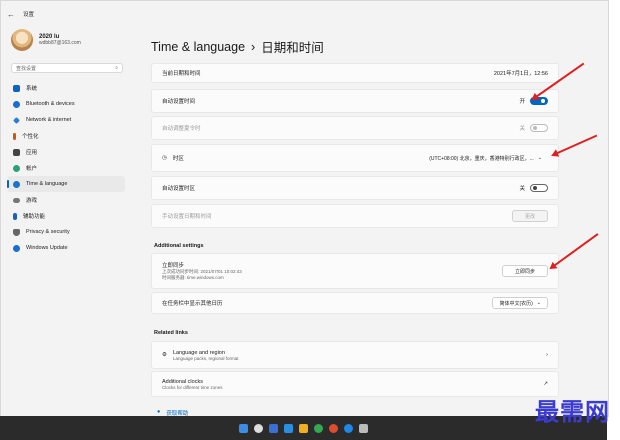 The image size is (620, 440). What do you see at coordinates (318, 428) in the screenshot?
I see `browser-icon` at bounding box center [318, 428].